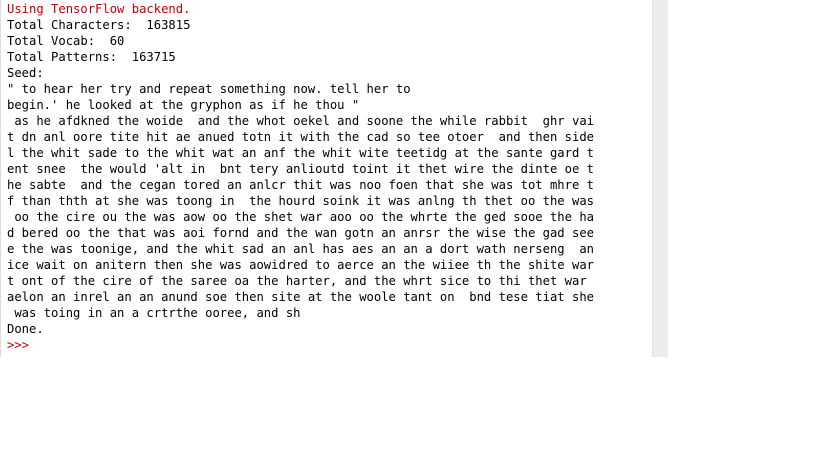 The width and height of the screenshot is (819, 460). I want to click on total-patterns-line: Total Patterns: 163715, so click(91, 57).